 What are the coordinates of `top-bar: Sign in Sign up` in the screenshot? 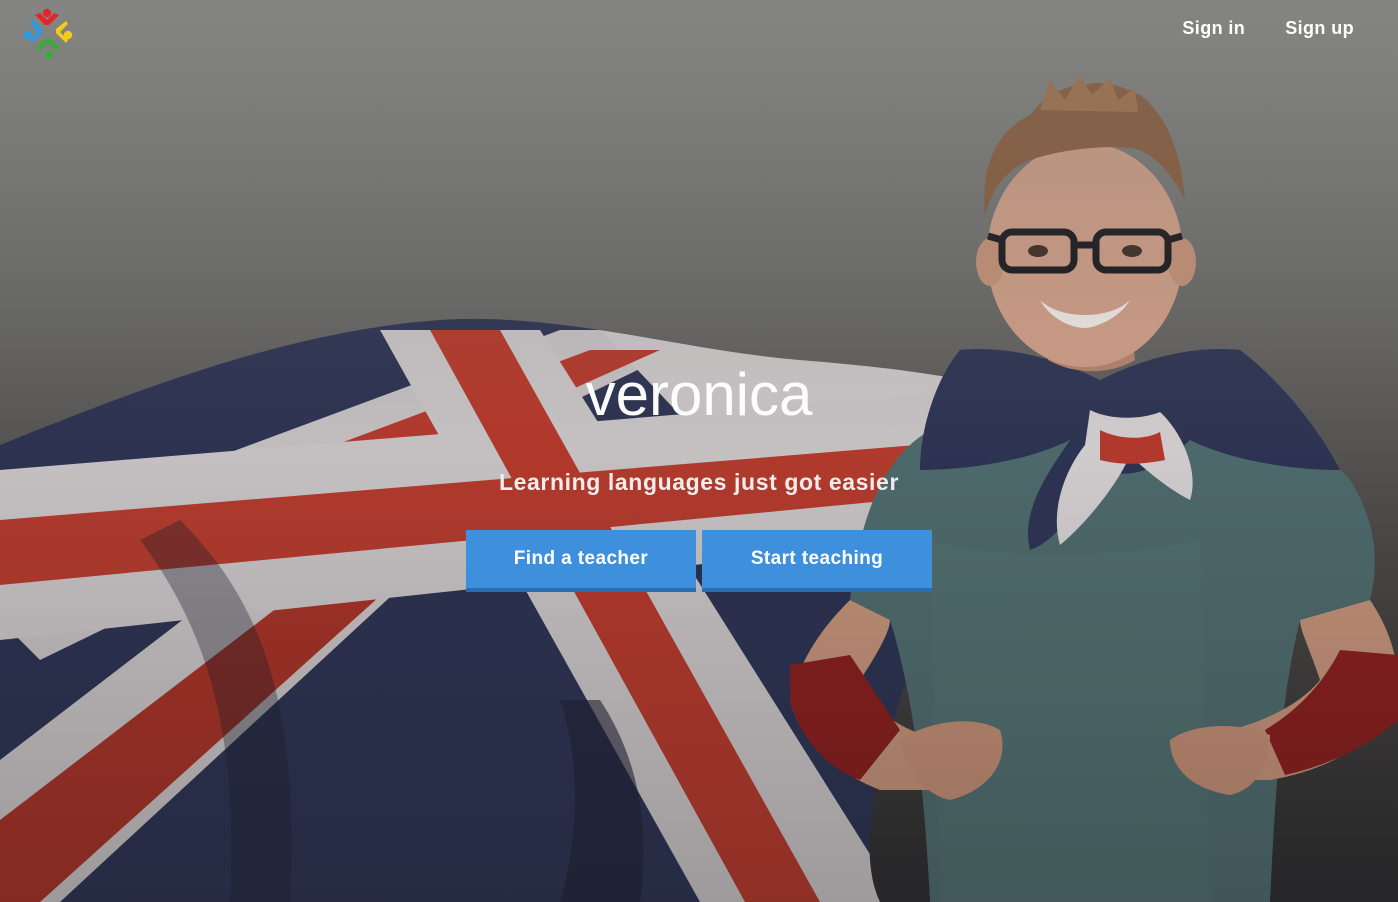 It's located at (699, 30).